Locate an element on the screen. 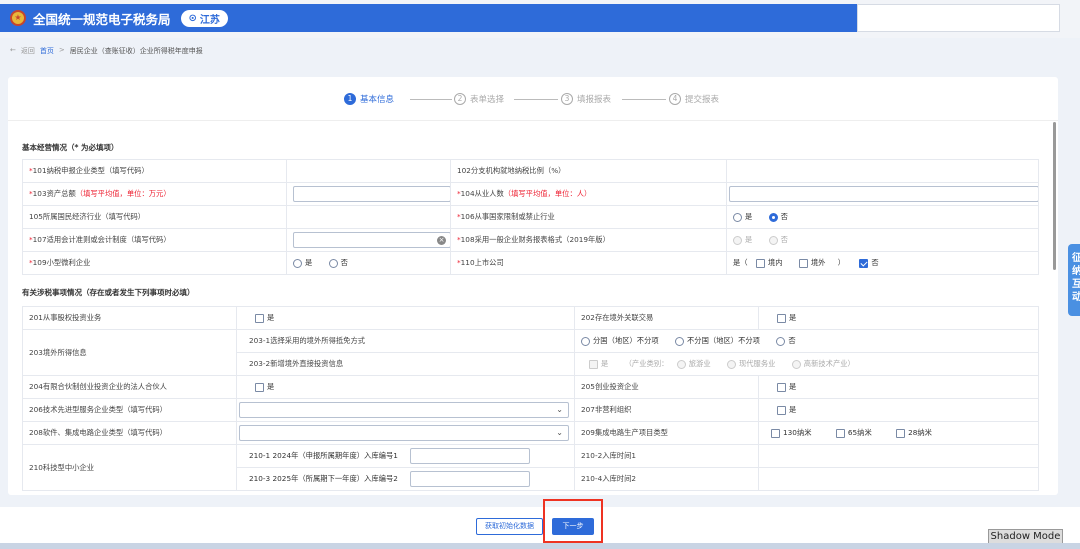  r109-yes-option: 是 is located at coordinates (302, 263).